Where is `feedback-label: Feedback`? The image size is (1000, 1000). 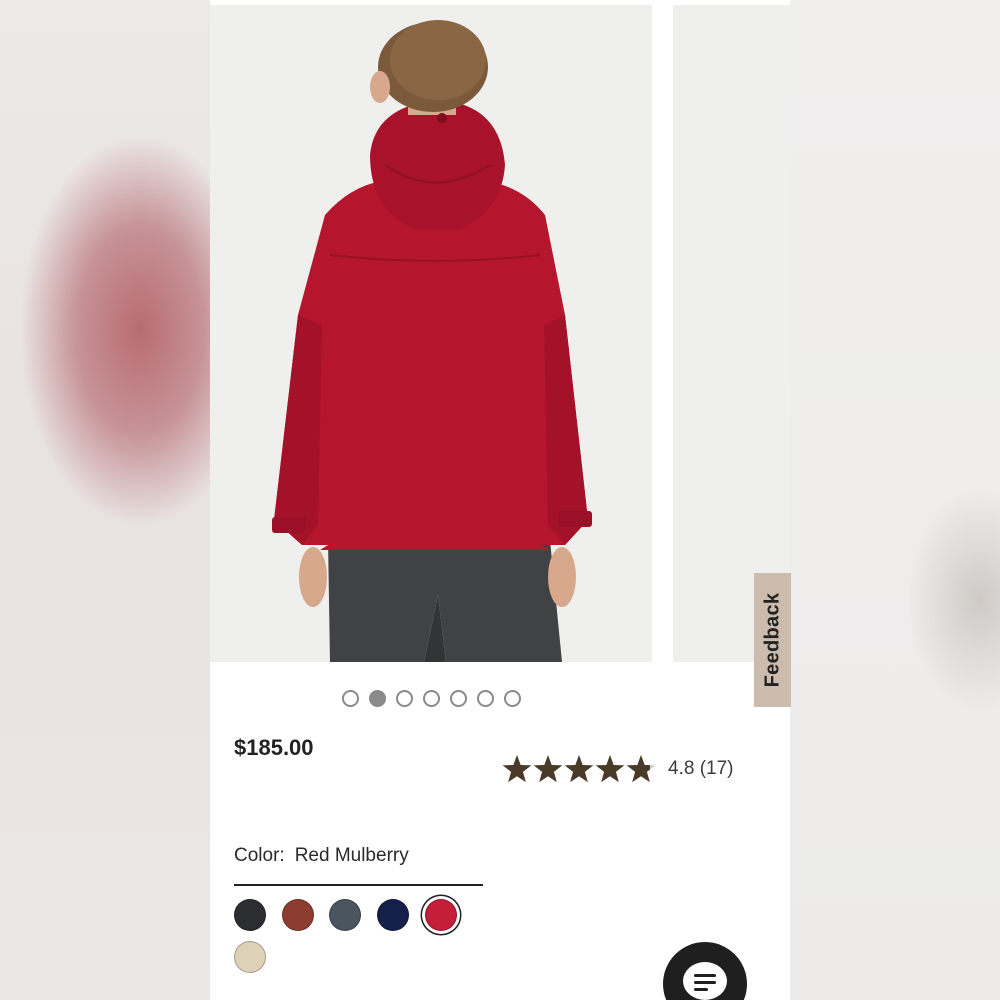 feedback-label: Feedback is located at coordinates (772, 640).